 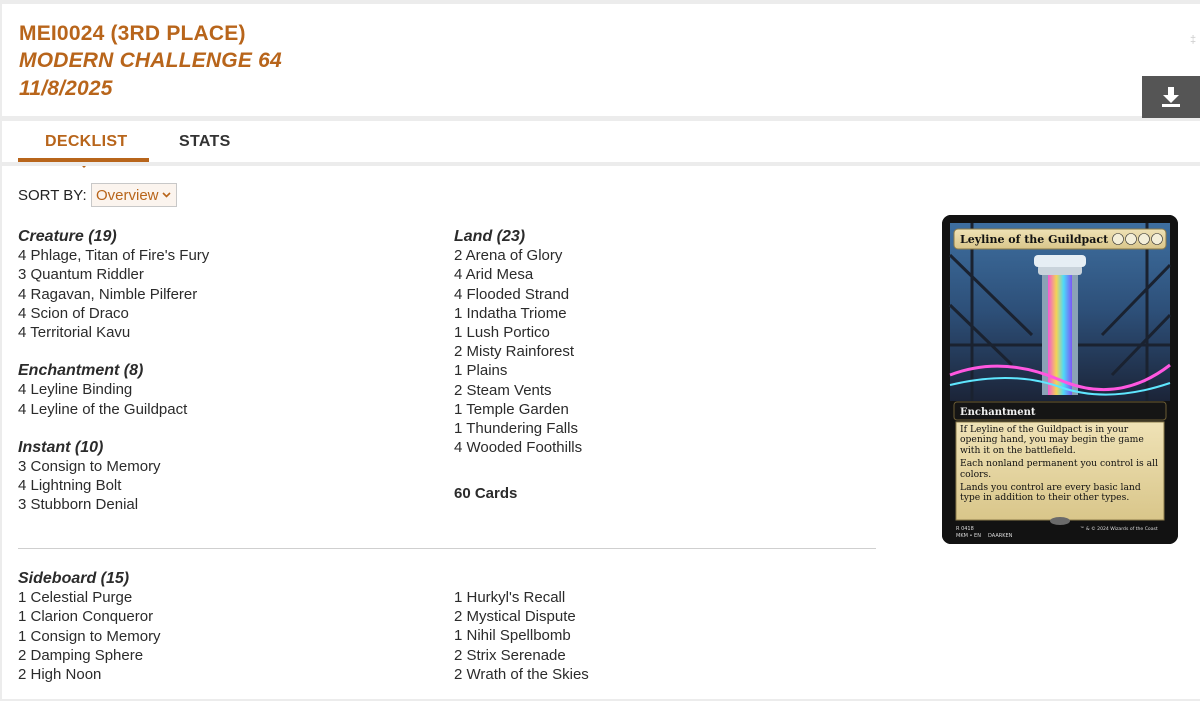 I want to click on card-line: 1 Celestial Purge, so click(x=89, y=597).